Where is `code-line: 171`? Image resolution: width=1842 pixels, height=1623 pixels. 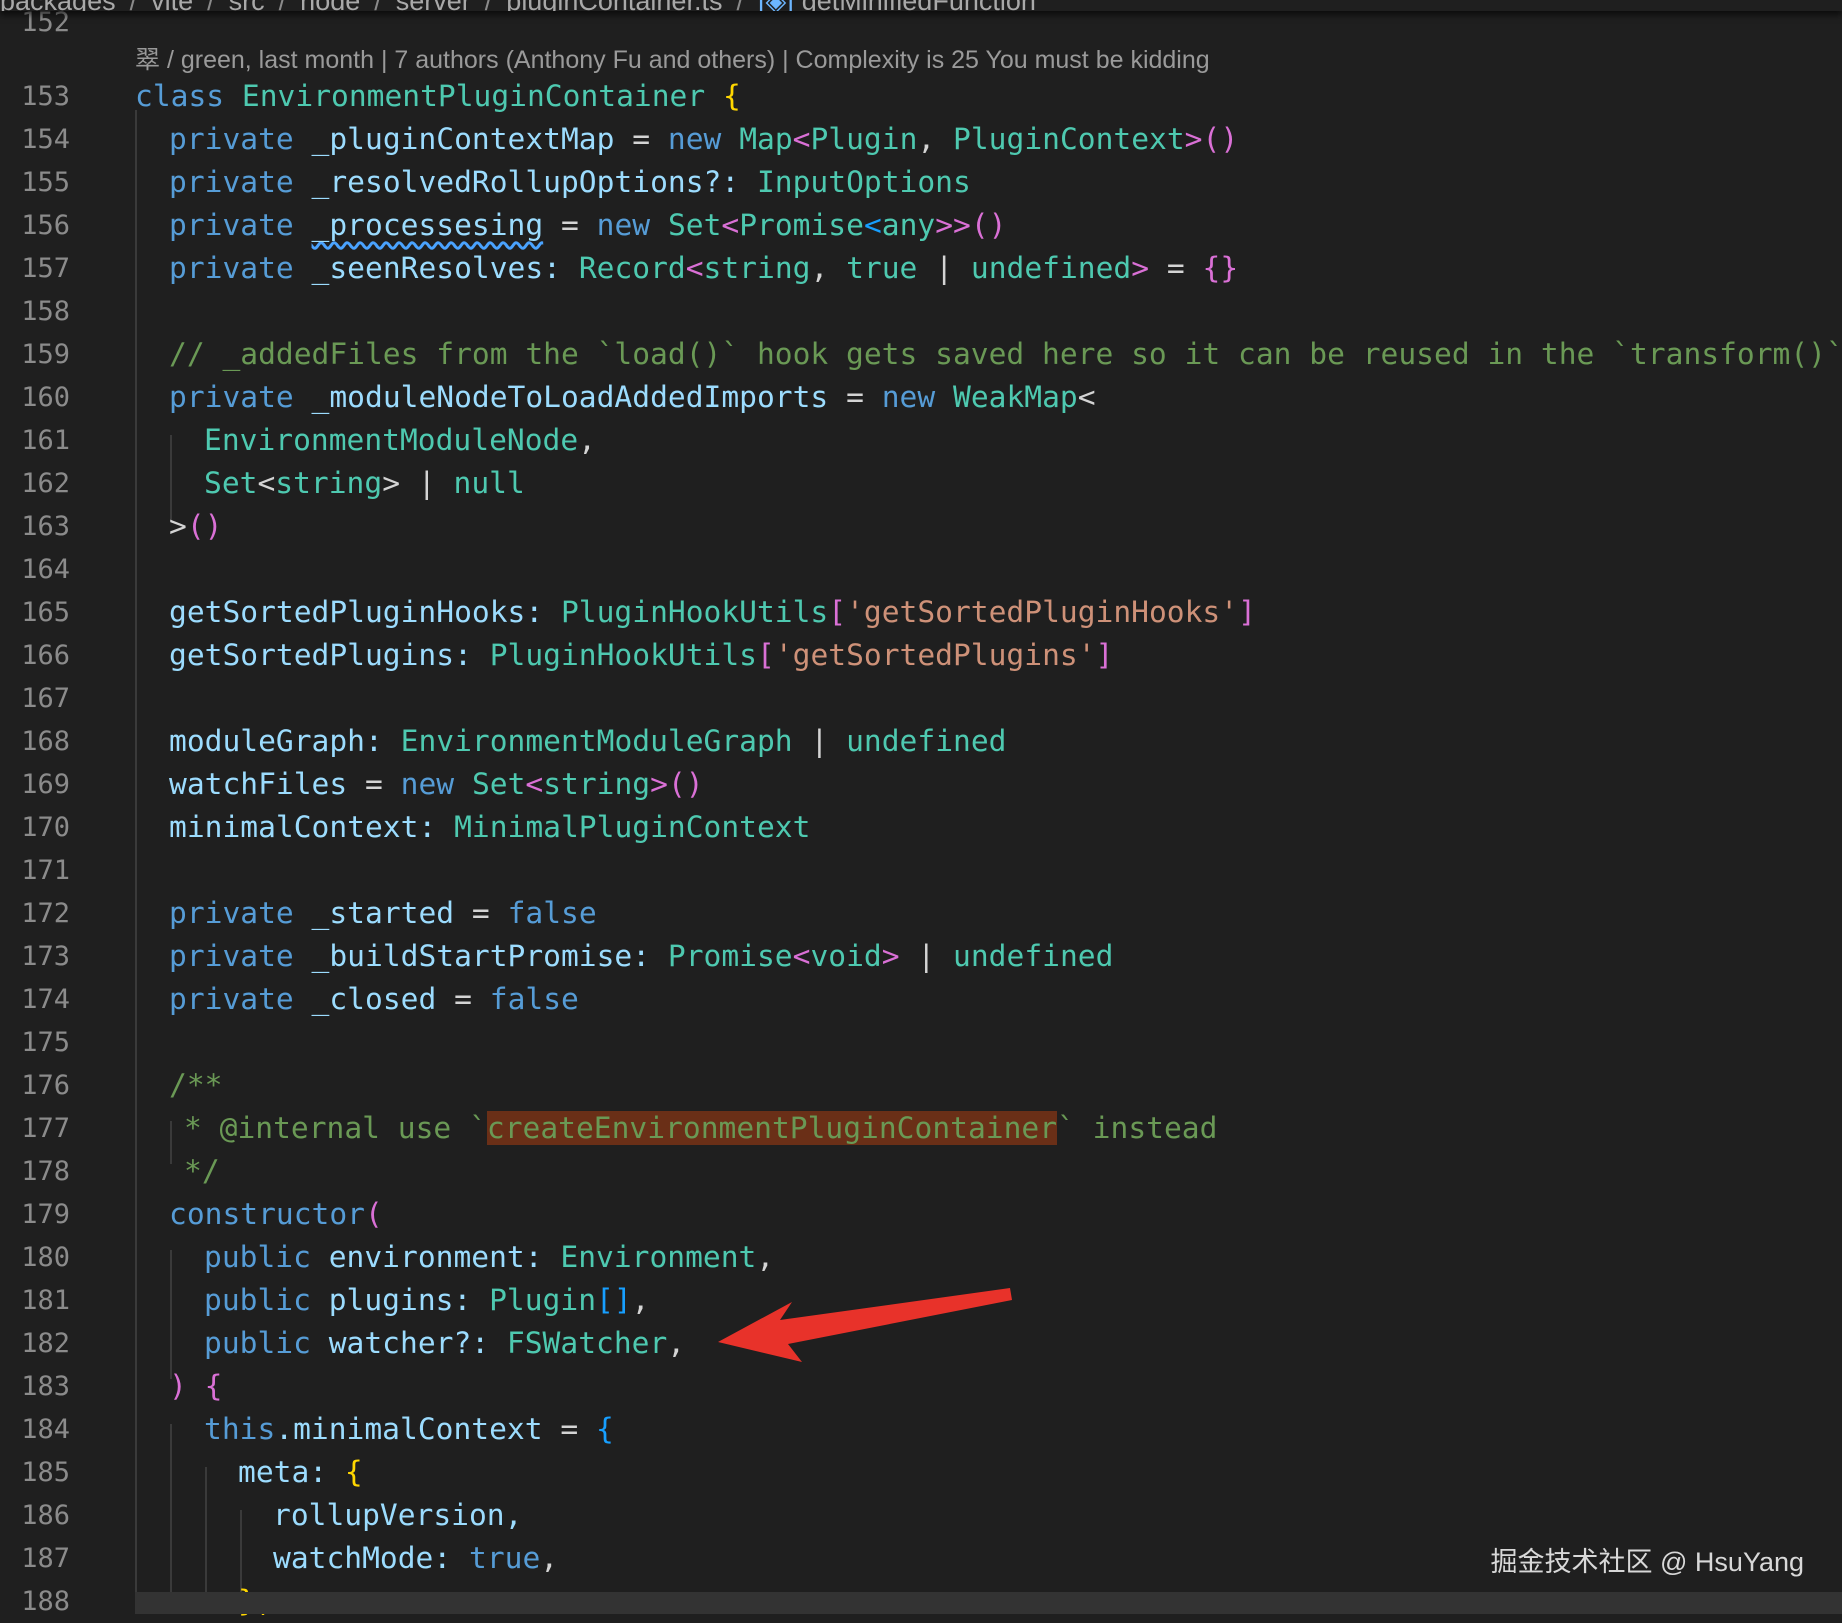
code-line: 171 is located at coordinates (921, 870).